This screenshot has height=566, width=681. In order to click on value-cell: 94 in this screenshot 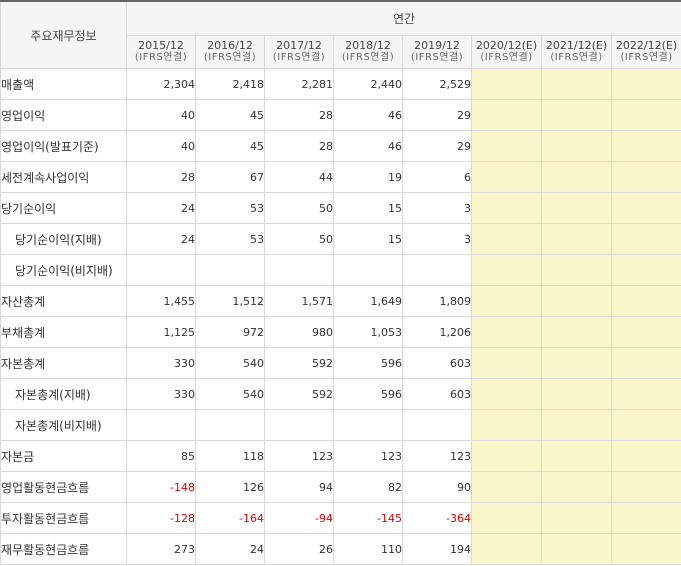, I will do `click(299, 487)`.